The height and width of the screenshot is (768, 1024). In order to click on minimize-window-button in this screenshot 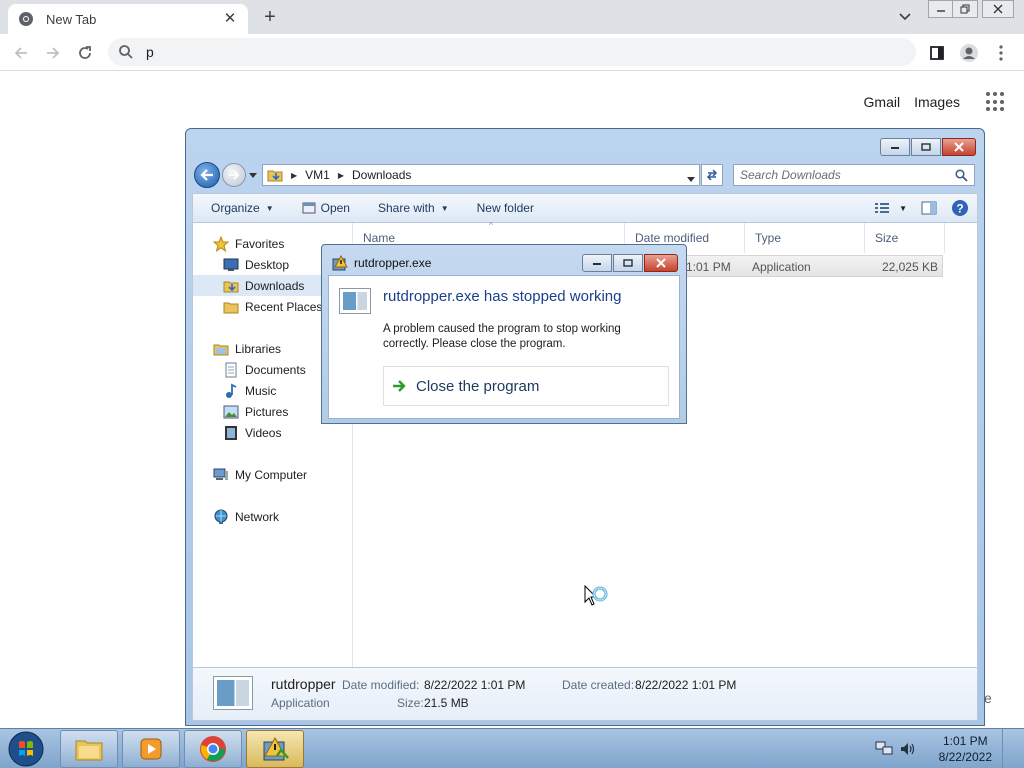, I will do `click(941, 9)`.